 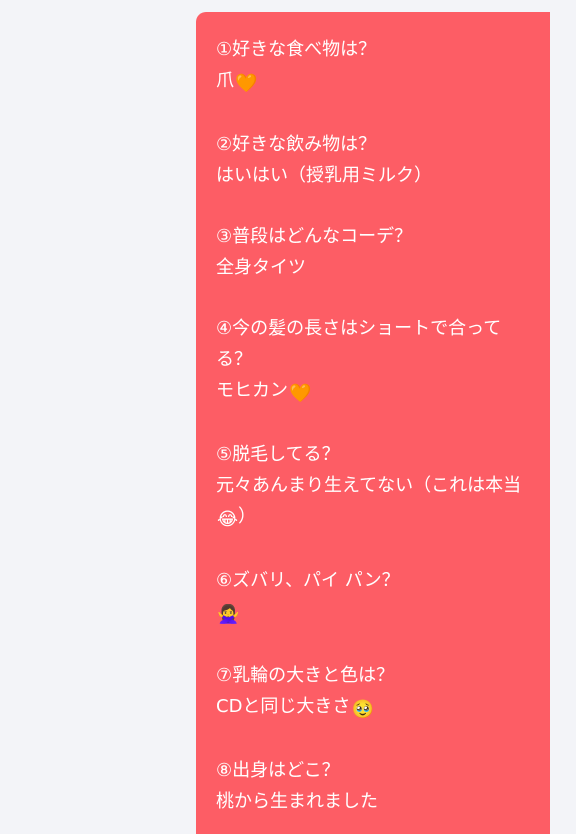 I want to click on qa-item-2: ②好きな飲み物は？ はいはい（授乳用ミルク）, so click(x=374, y=160).